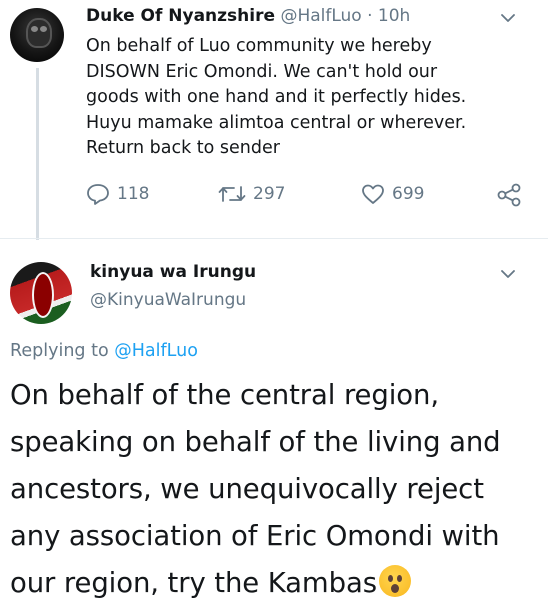 The height and width of the screenshot is (607, 548). I want to click on tweet2-display-name: kinyua wa Irungu, so click(173, 272).